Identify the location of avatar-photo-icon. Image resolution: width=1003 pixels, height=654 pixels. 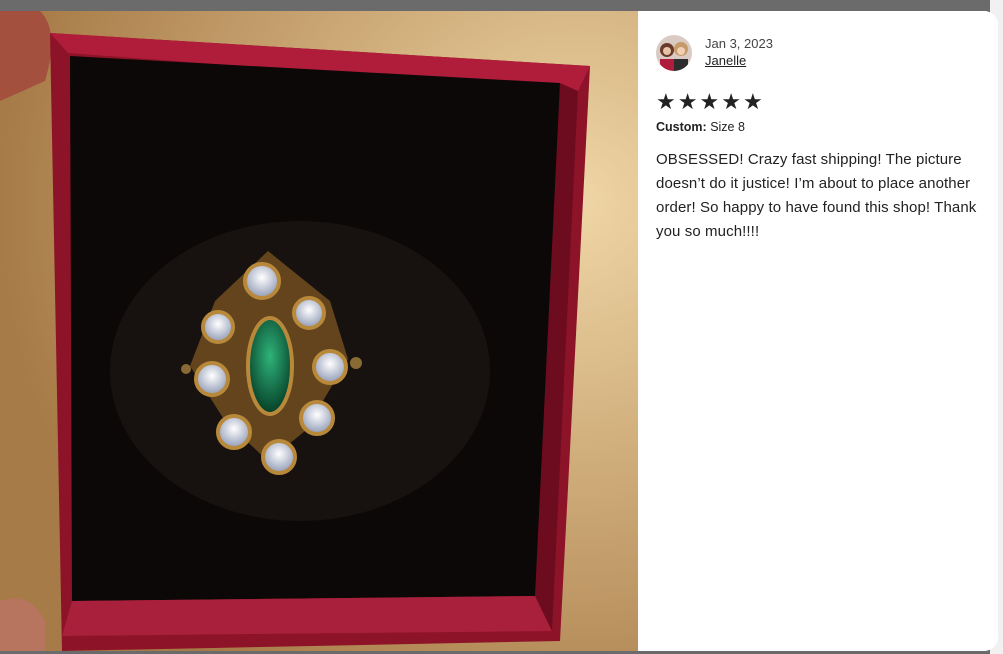
(674, 53).